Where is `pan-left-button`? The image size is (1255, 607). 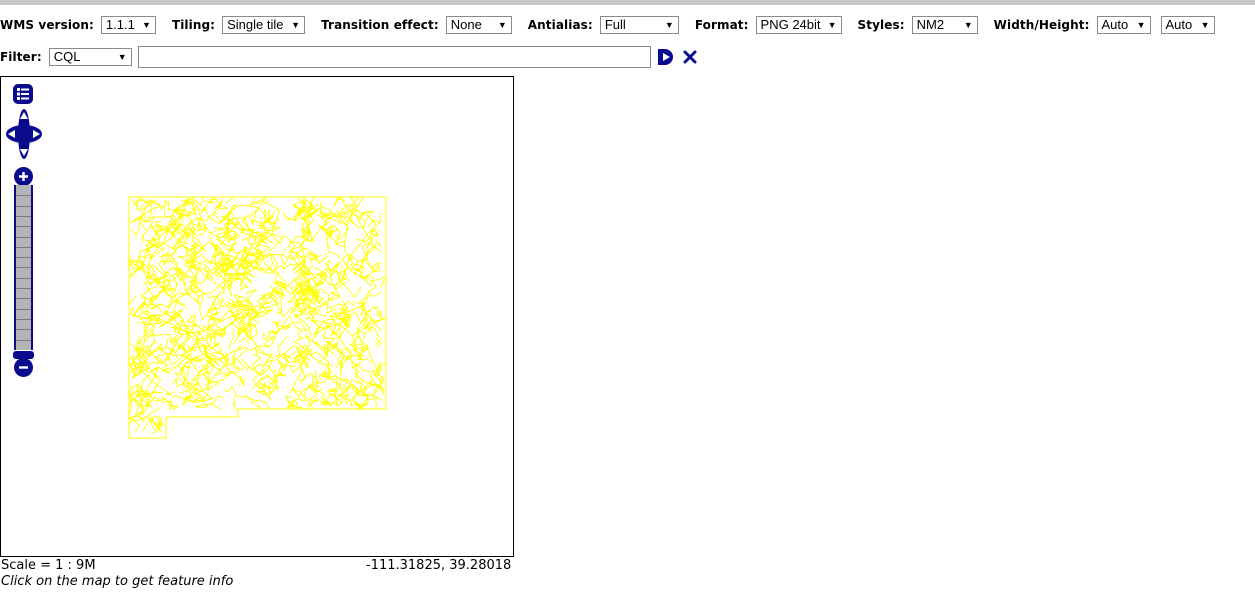
pan-left-button is located at coordinates (11, 134).